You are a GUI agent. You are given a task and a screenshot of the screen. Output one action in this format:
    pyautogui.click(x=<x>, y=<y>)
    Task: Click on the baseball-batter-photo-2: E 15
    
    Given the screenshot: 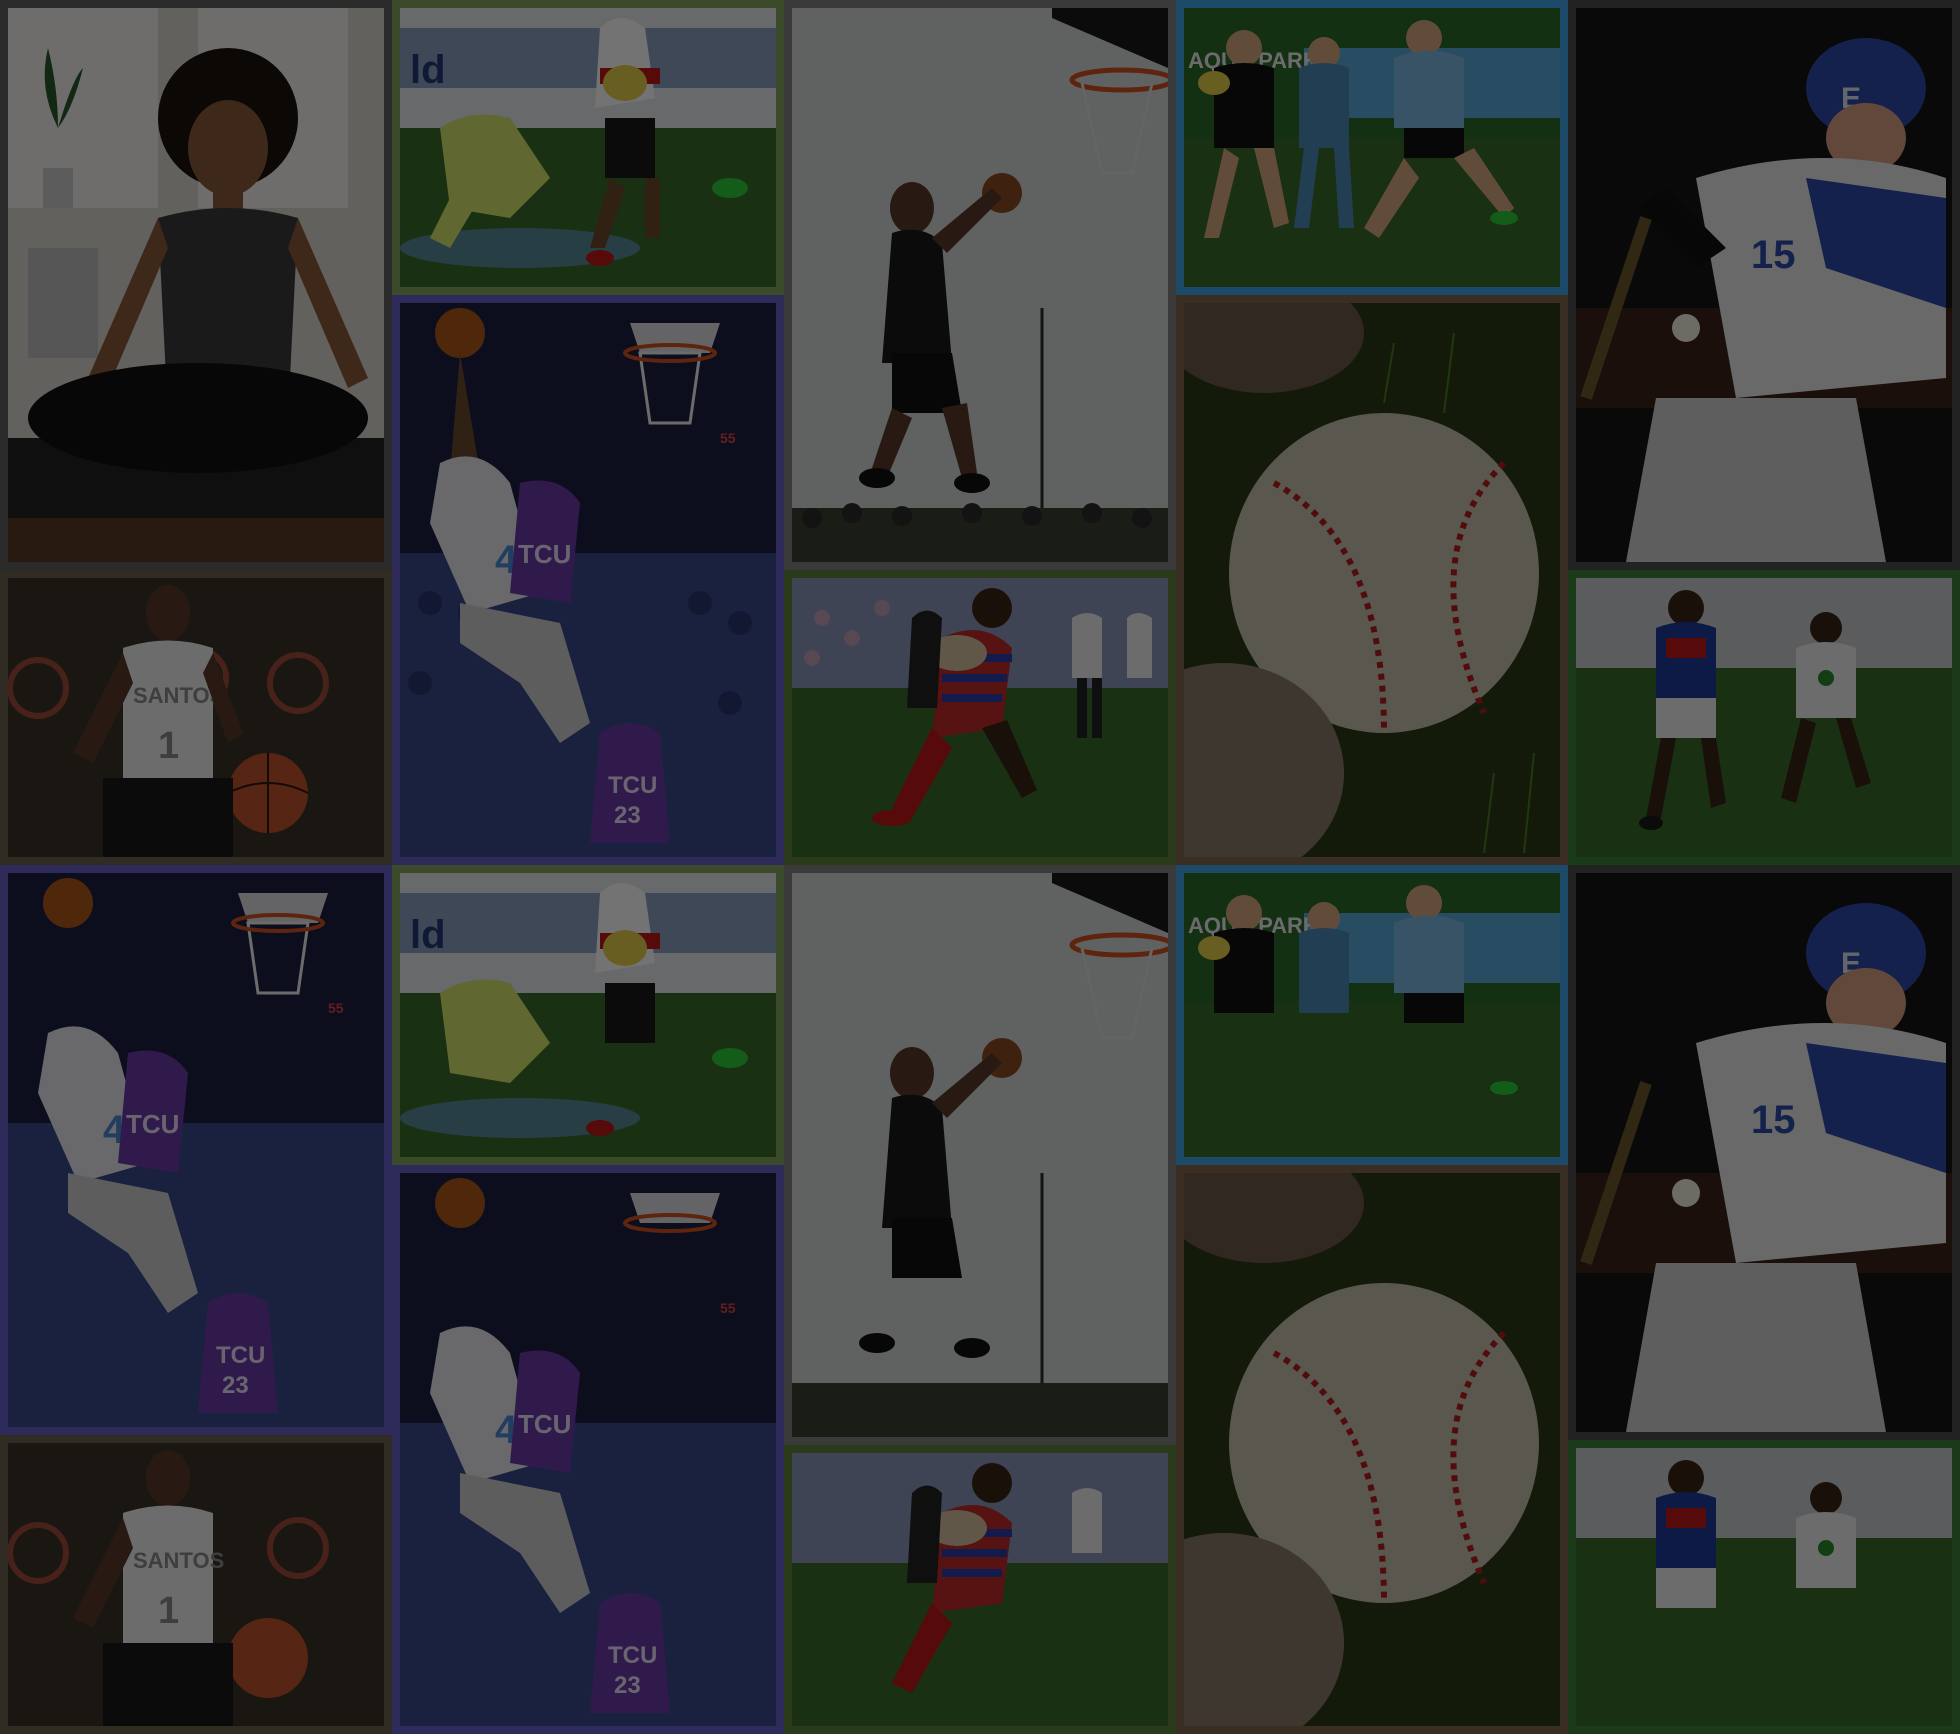 What is the action you would take?
    pyautogui.click(x=1764, y=1152)
    